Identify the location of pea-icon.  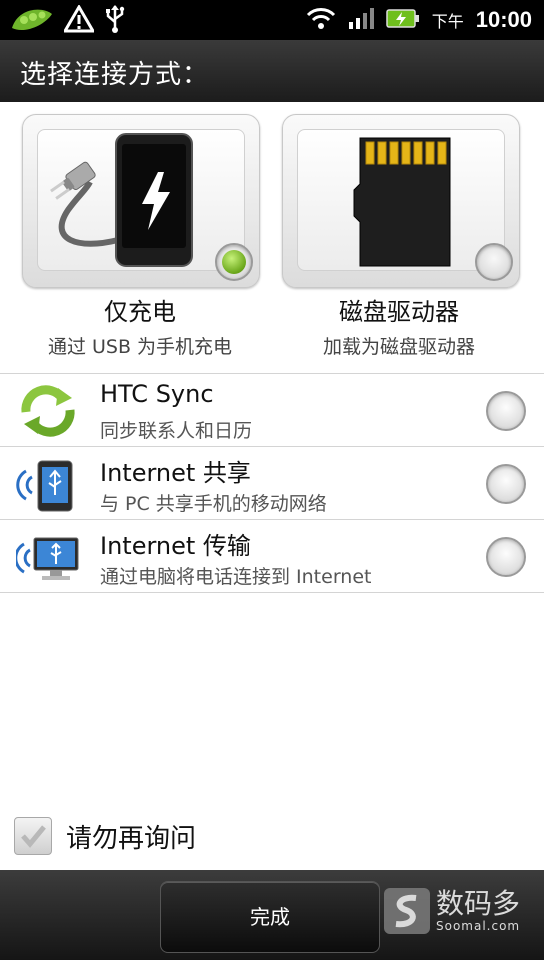
(31, 21).